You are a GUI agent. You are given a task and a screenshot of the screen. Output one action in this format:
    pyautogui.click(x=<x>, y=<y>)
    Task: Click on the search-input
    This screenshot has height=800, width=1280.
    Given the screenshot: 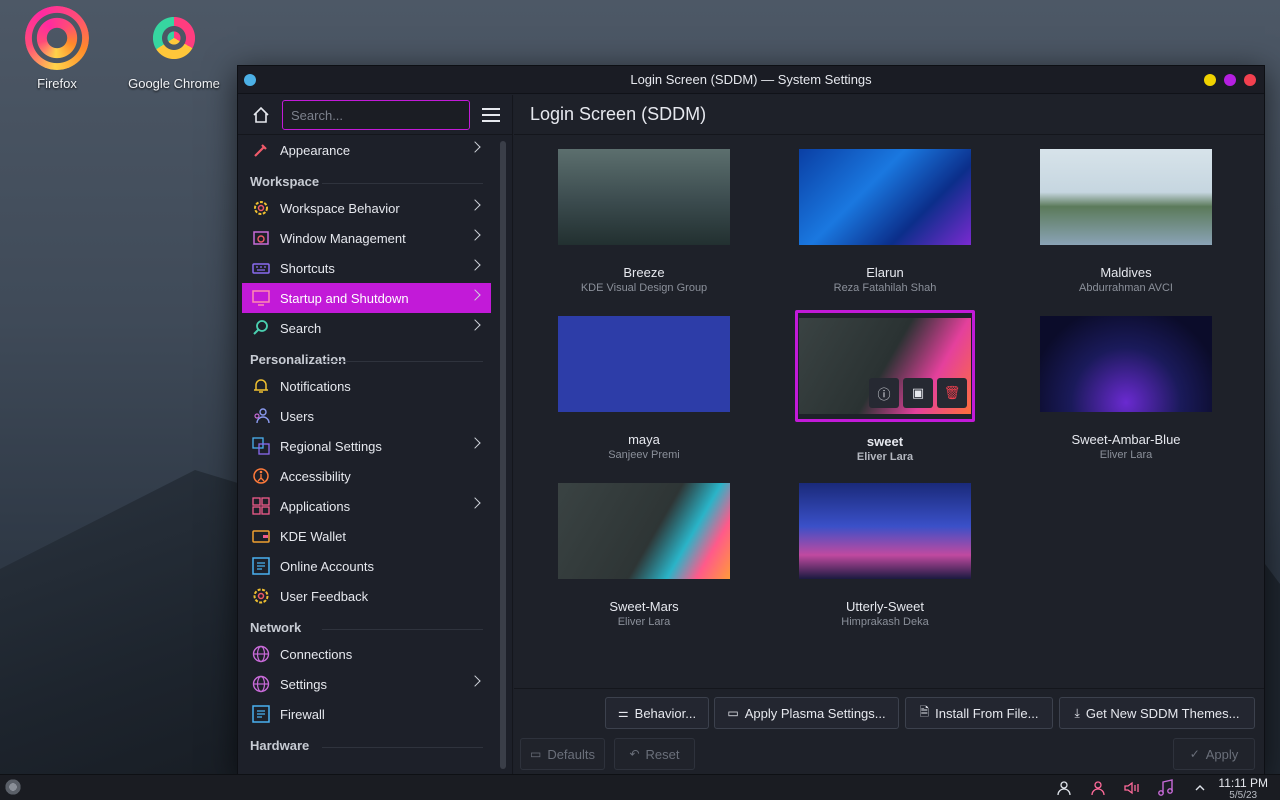 What is the action you would take?
    pyautogui.click(x=376, y=115)
    